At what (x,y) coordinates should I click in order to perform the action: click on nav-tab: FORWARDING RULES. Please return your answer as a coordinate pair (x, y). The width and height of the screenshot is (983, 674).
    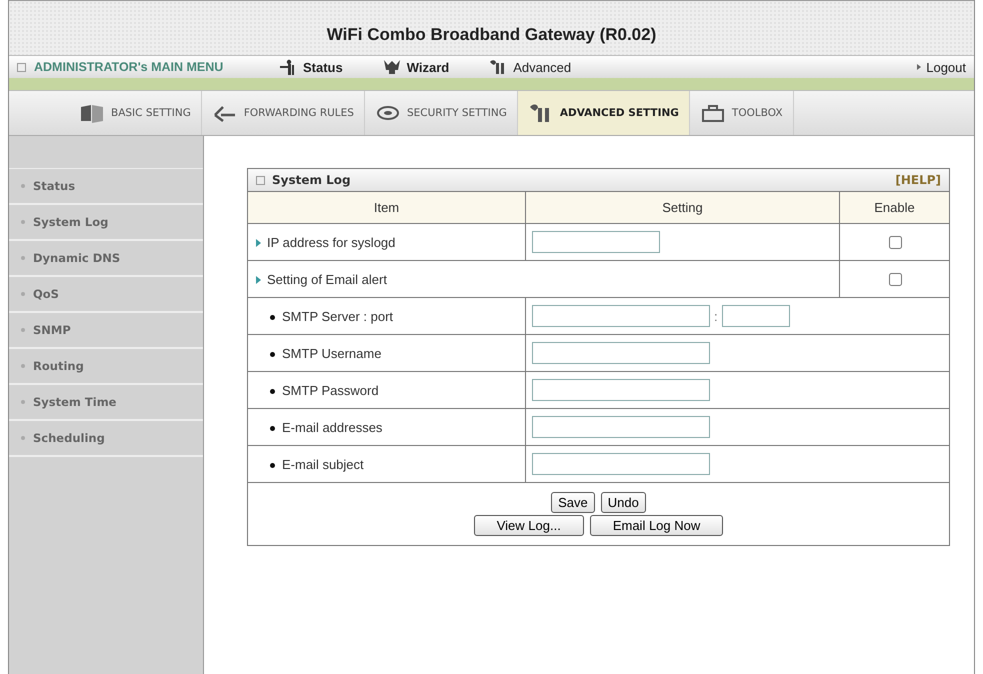
    Looking at the image, I should click on (283, 113).